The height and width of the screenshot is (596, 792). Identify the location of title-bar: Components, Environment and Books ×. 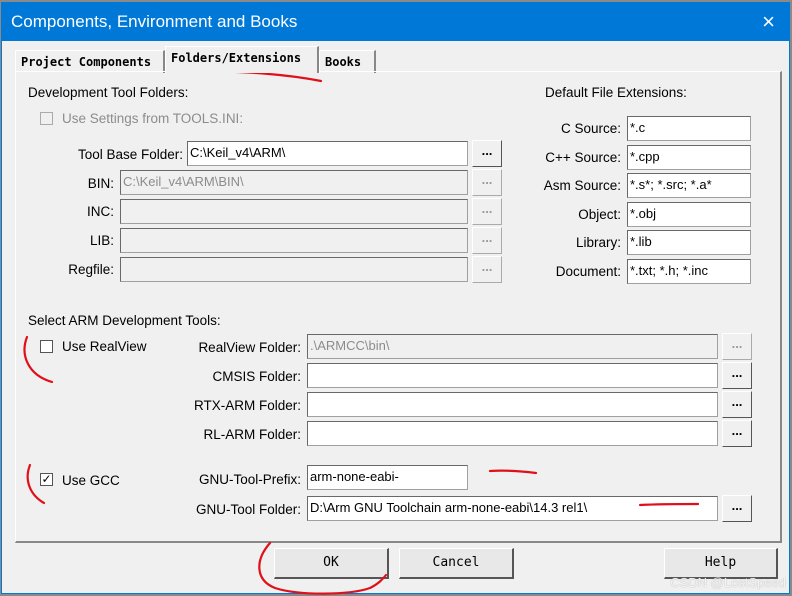
(395, 22).